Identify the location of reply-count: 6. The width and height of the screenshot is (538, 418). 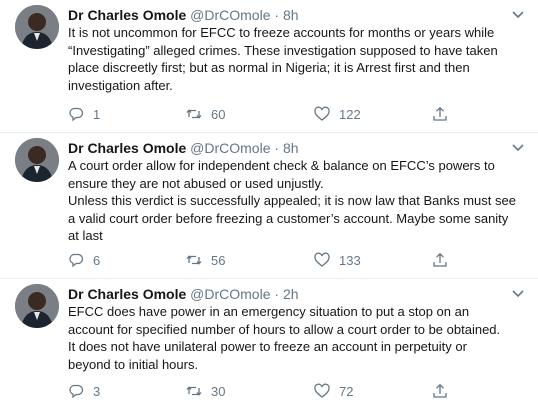
(97, 260).